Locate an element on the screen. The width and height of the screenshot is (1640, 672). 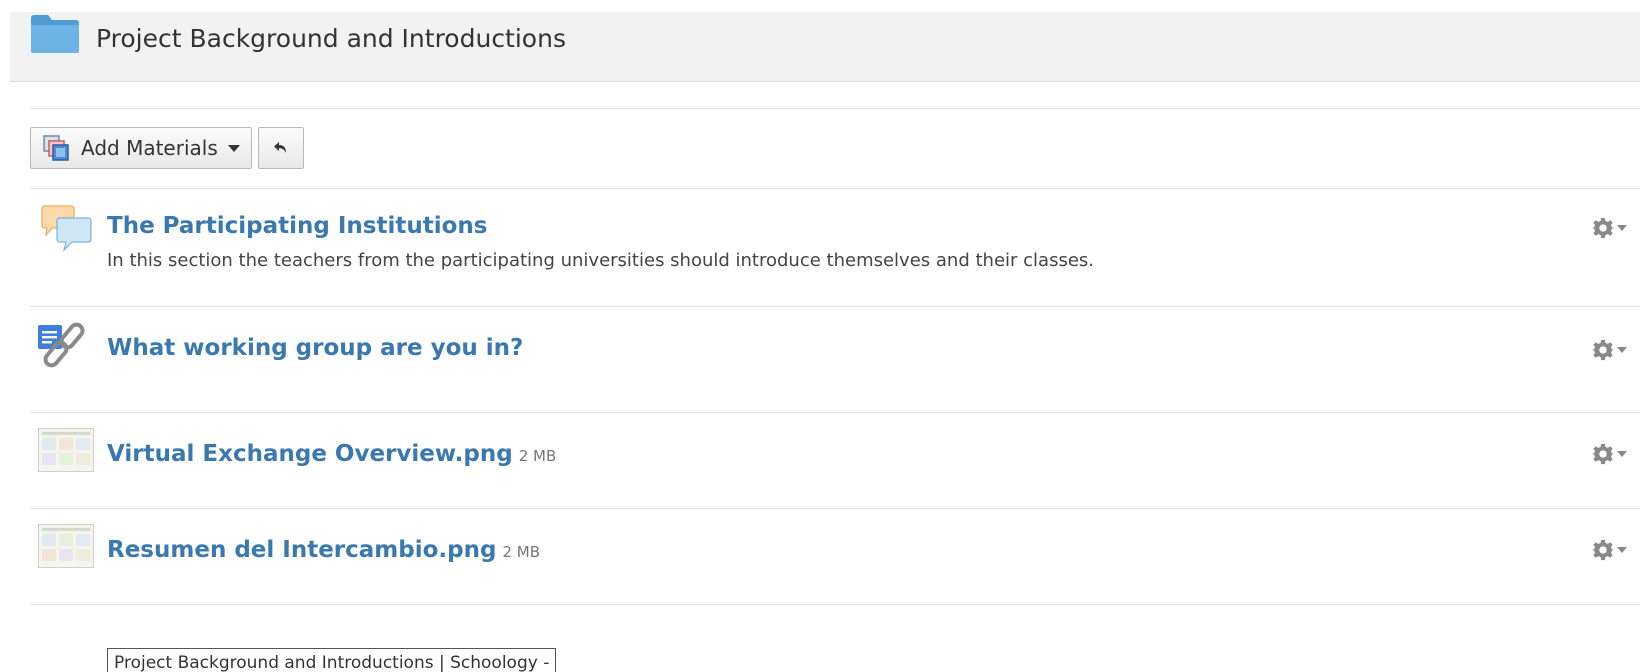
discussion-bubbles-icon is located at coordinates (66, 228).